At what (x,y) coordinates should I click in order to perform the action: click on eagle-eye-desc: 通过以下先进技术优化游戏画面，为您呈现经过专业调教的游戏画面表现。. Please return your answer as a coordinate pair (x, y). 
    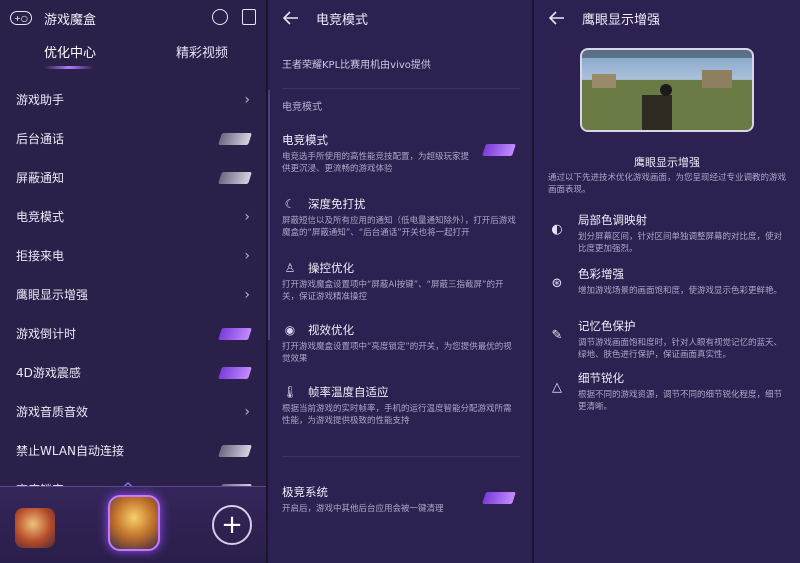
    Looking at the image, I should click on (667, 184).